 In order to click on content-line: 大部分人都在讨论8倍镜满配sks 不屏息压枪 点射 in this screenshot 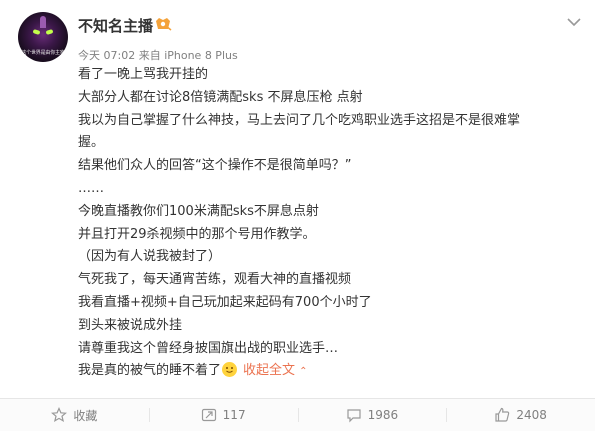, I will do `click(220, 97)`.